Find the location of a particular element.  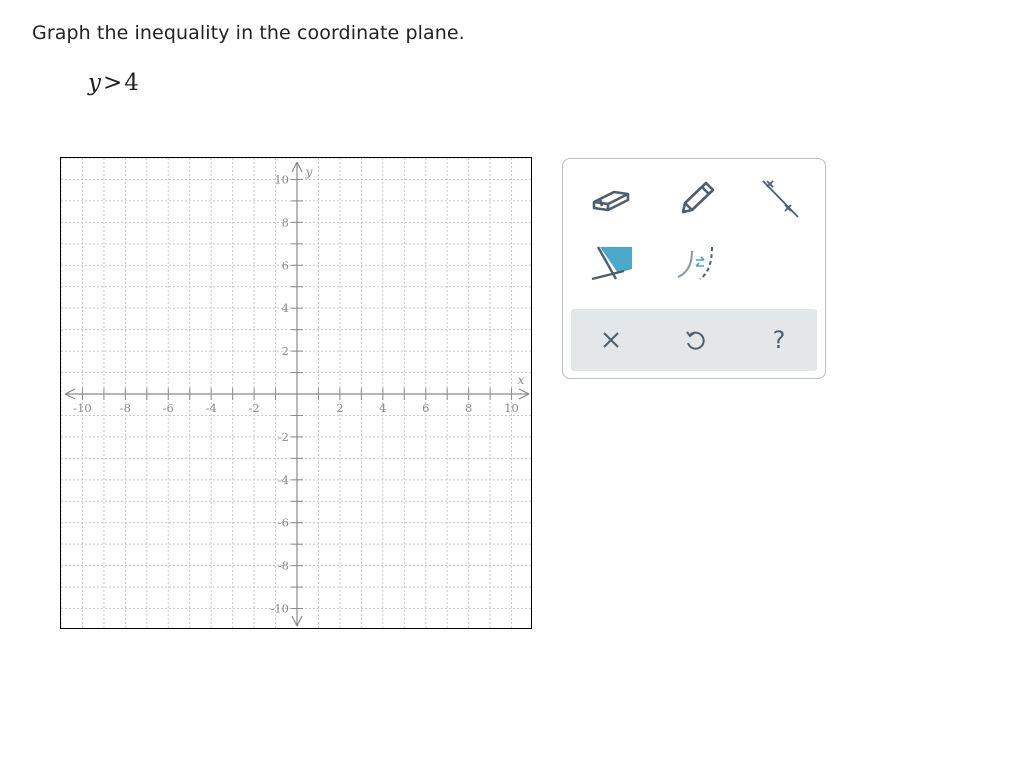

x-tick-label: 8 is located at coordinates (468, 408).